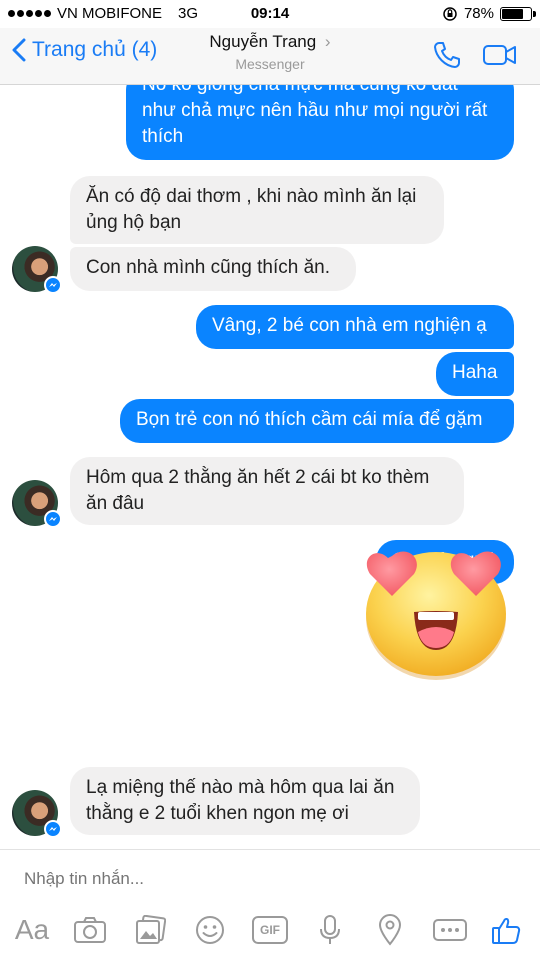  What do you see at coordinates (317, 421) in the screenshot?
I see `message-bubble-outgoing: Bọn trẻ con nó thích cầm cái mía để gặm` at bounding box center [317, 421].